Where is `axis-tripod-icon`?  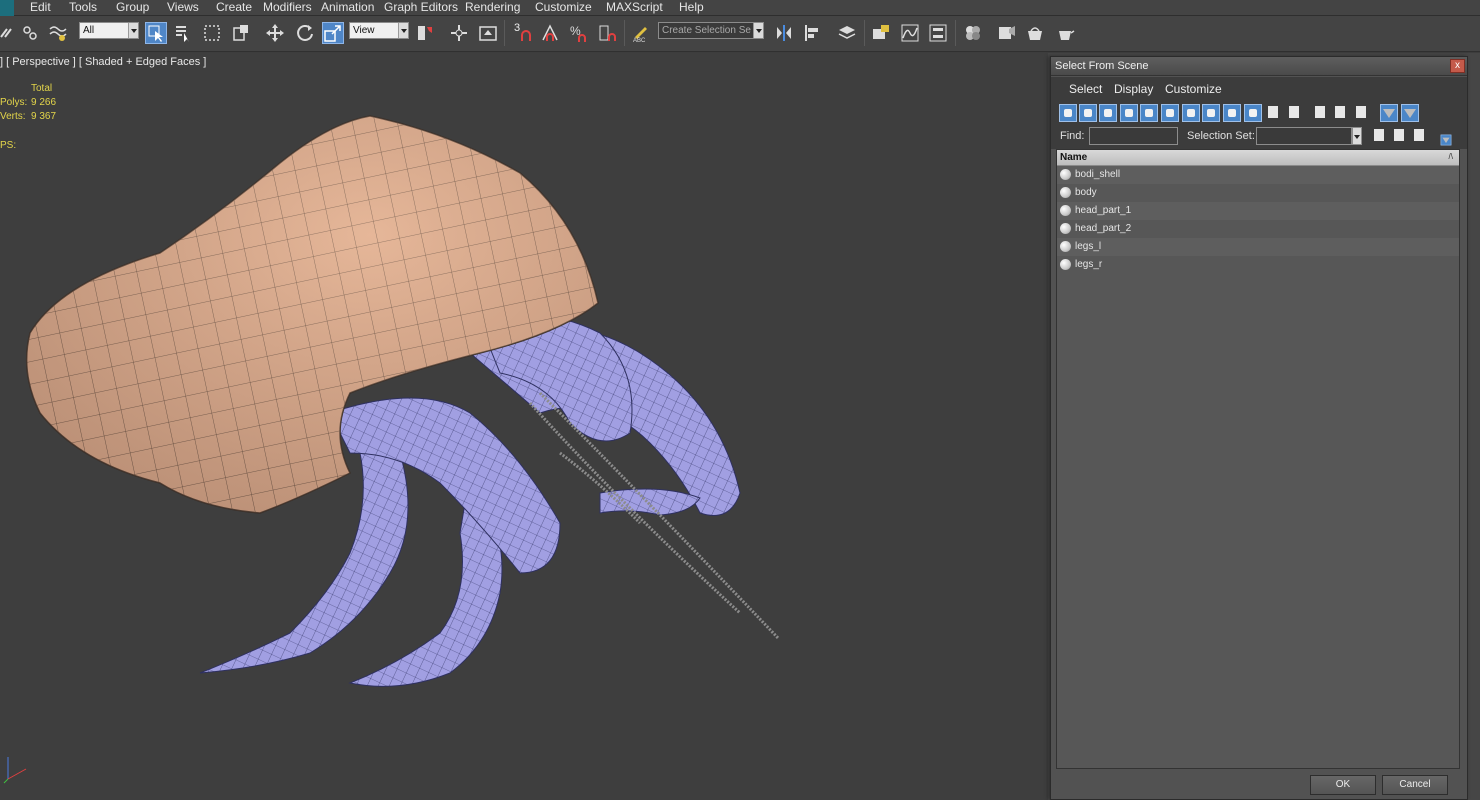 axis-tripod-icon is located at coordinates (15, 770).